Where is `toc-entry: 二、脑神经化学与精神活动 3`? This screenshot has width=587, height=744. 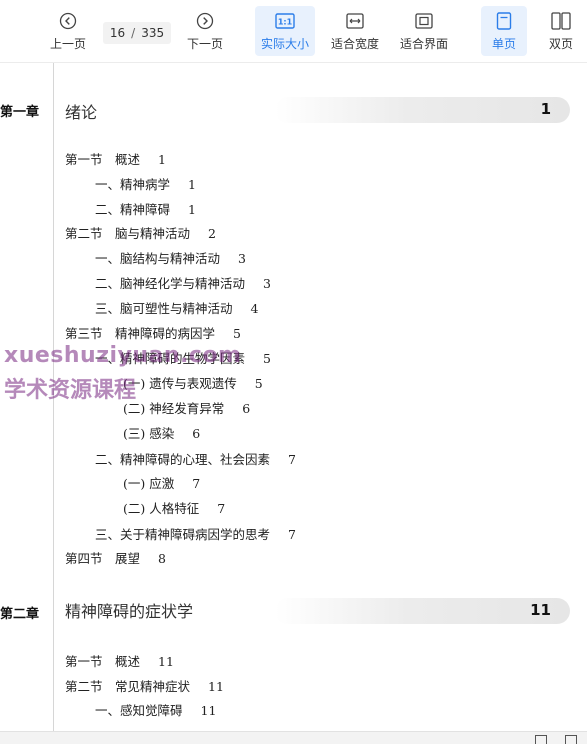
toc-entry: 二、脑神经化学与精神活动 3 is located at coordinates (183, 282).